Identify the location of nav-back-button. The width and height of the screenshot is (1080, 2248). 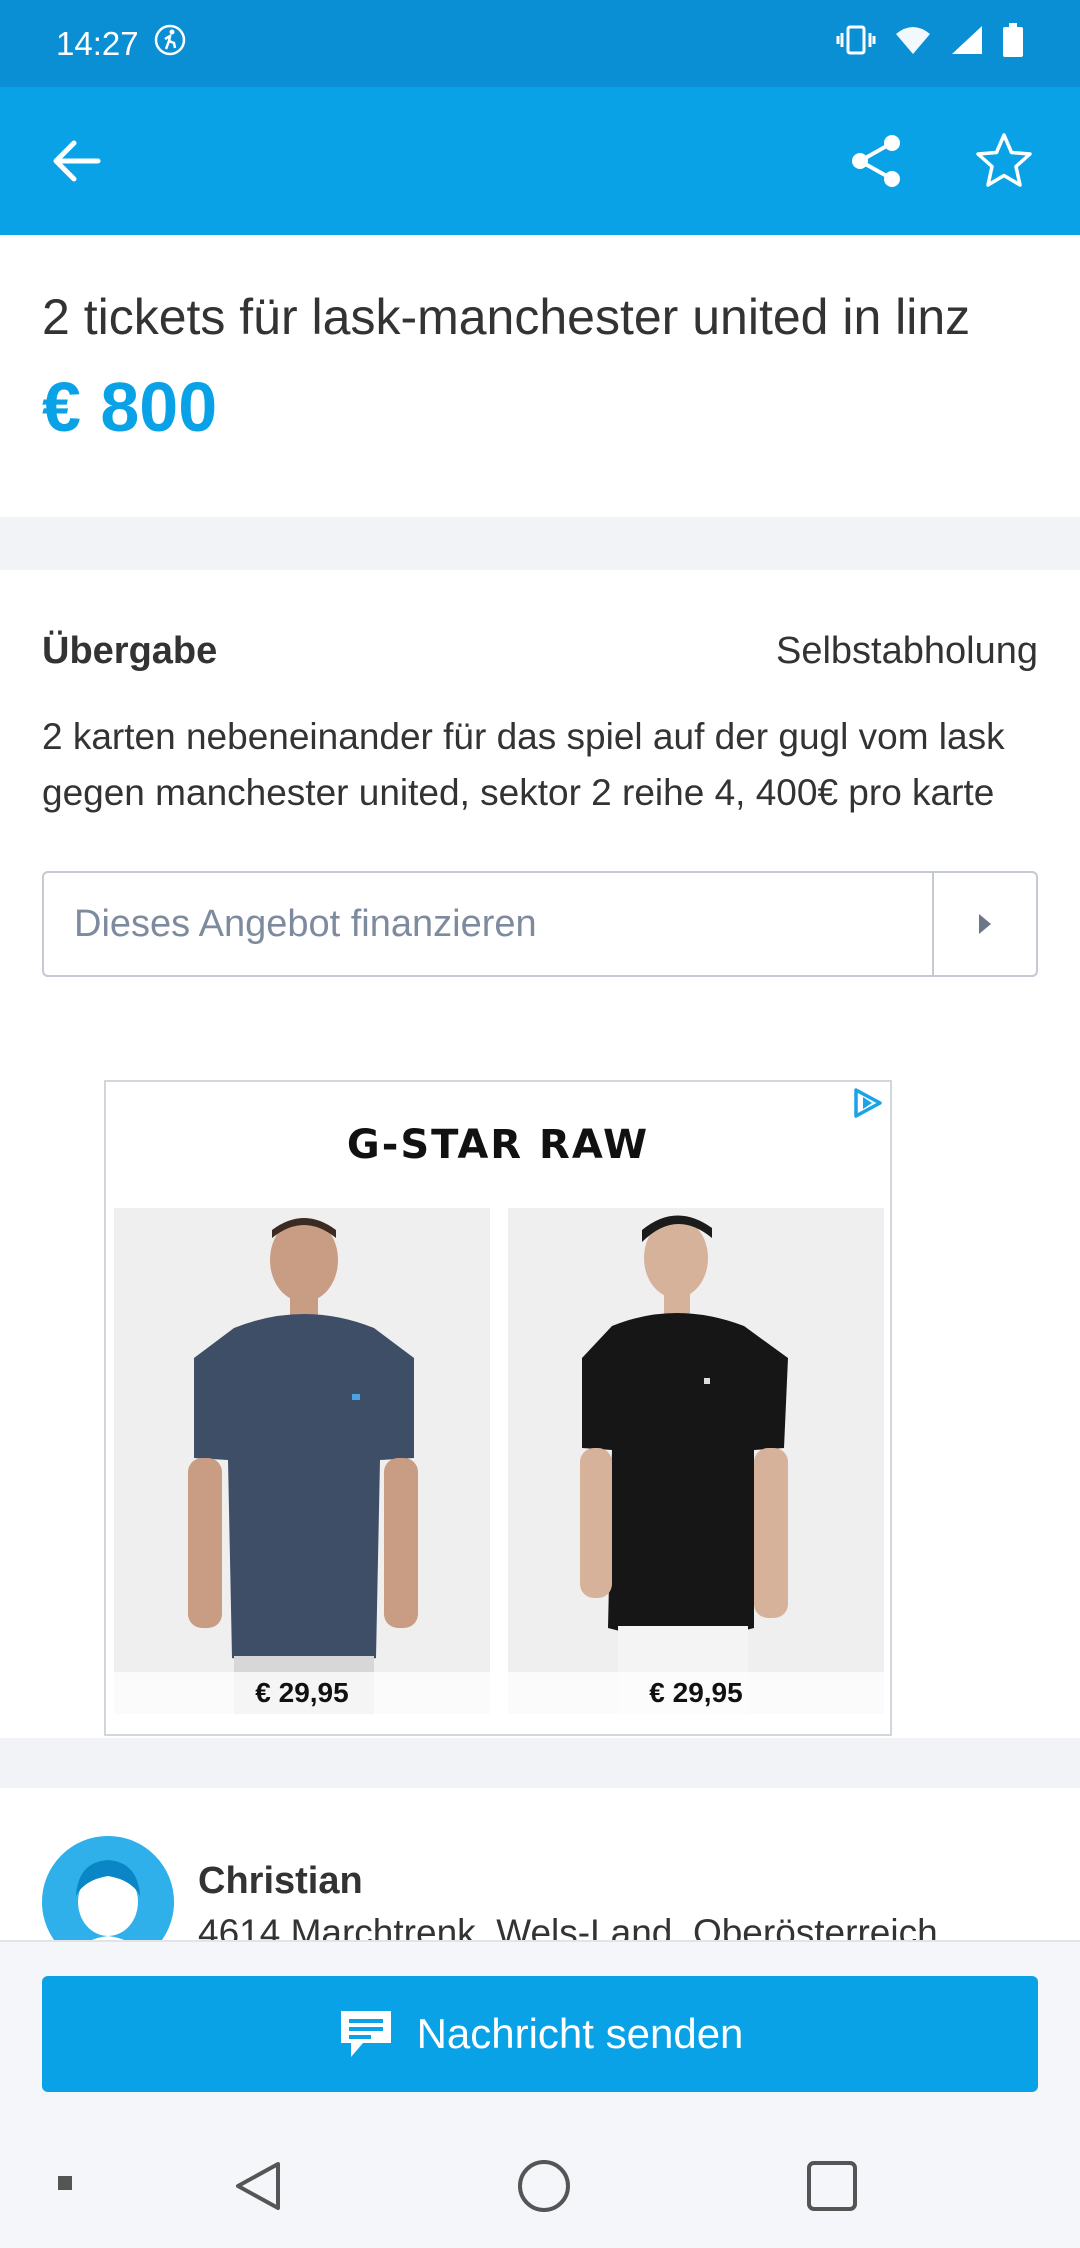
(258, 2188).